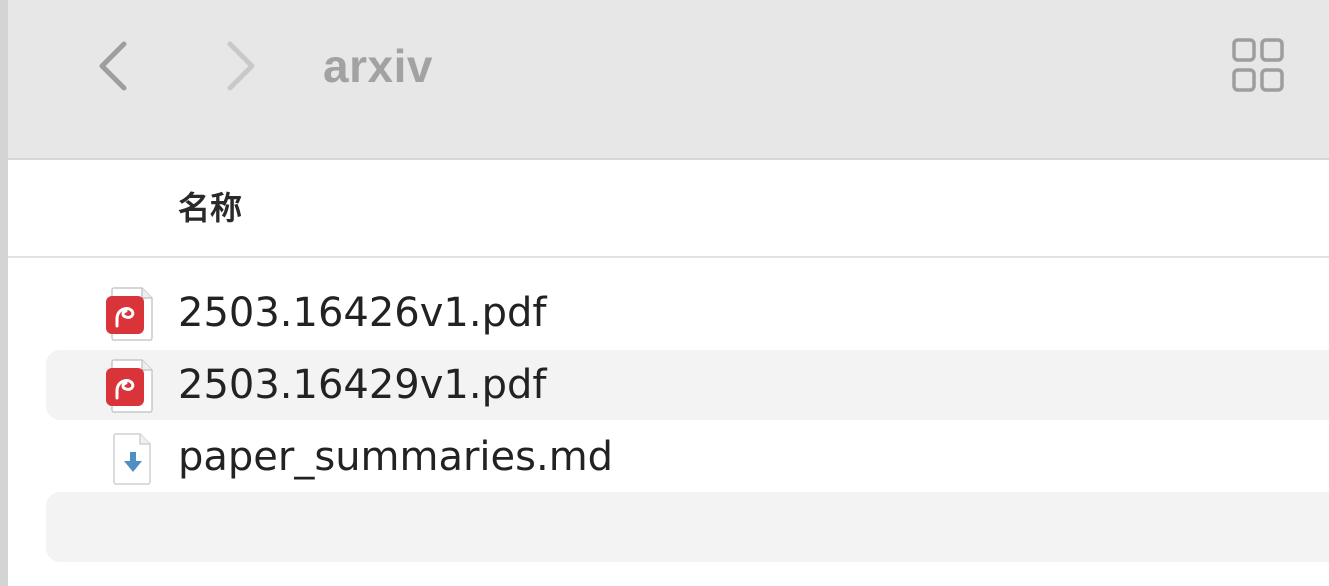  Describe the element at coordinates (687, 527) in the screenshot. I see `empty-row` at that location.